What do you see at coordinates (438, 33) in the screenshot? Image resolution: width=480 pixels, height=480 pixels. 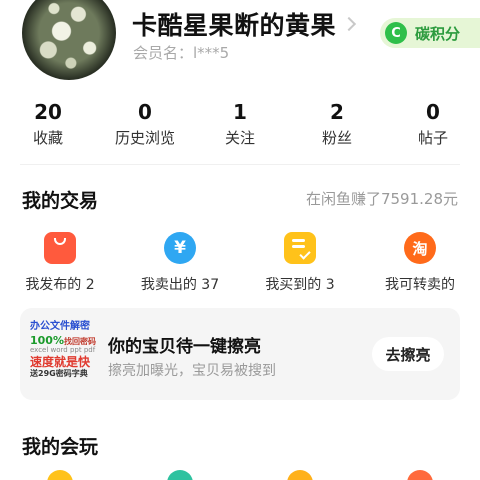 I see `carbon-points-label: 碳积分` at bounding box center [438, 33].